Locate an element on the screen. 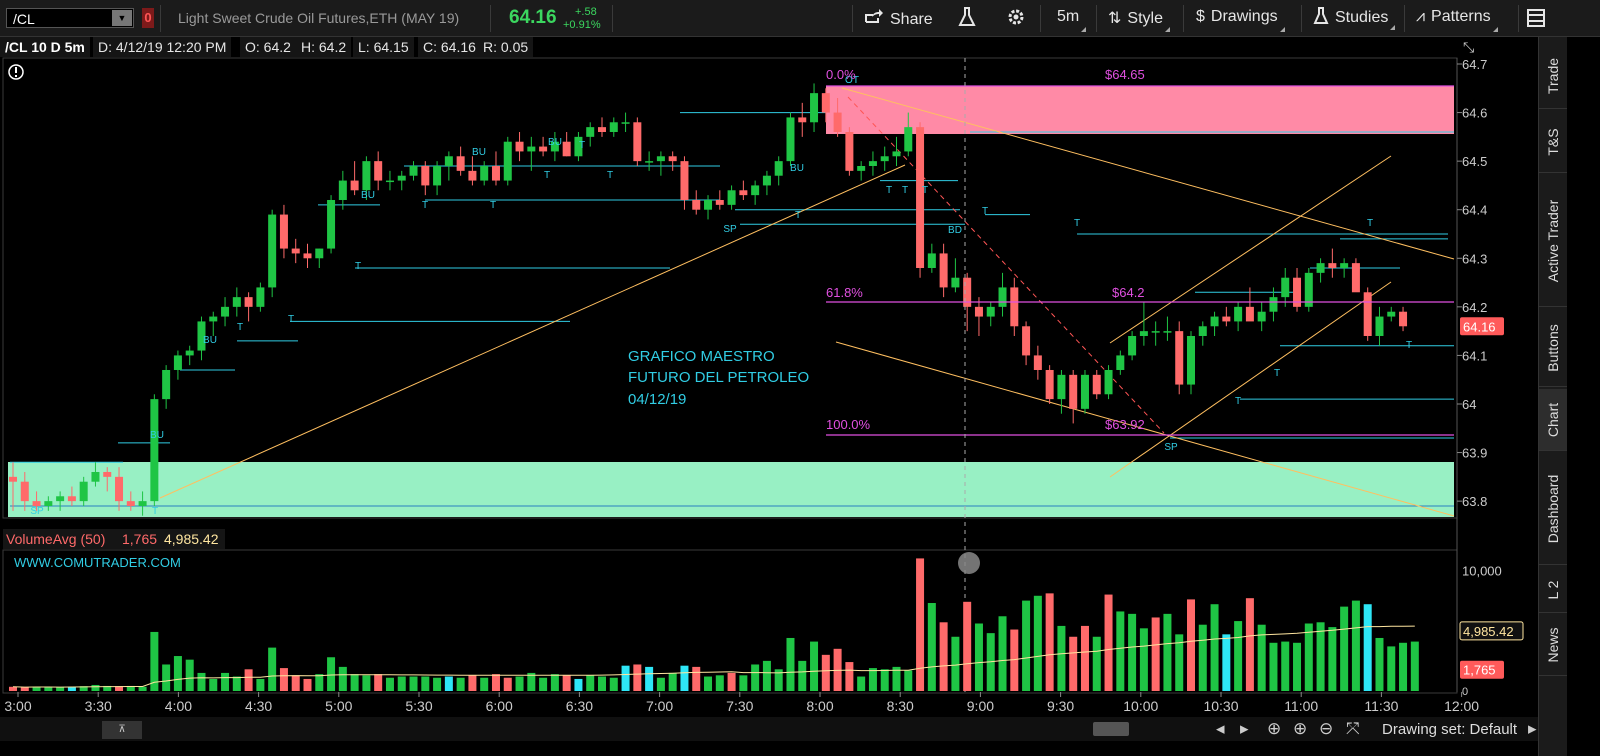  sidebar-tab-trade: Trade is located at coordinates (1553, 76).